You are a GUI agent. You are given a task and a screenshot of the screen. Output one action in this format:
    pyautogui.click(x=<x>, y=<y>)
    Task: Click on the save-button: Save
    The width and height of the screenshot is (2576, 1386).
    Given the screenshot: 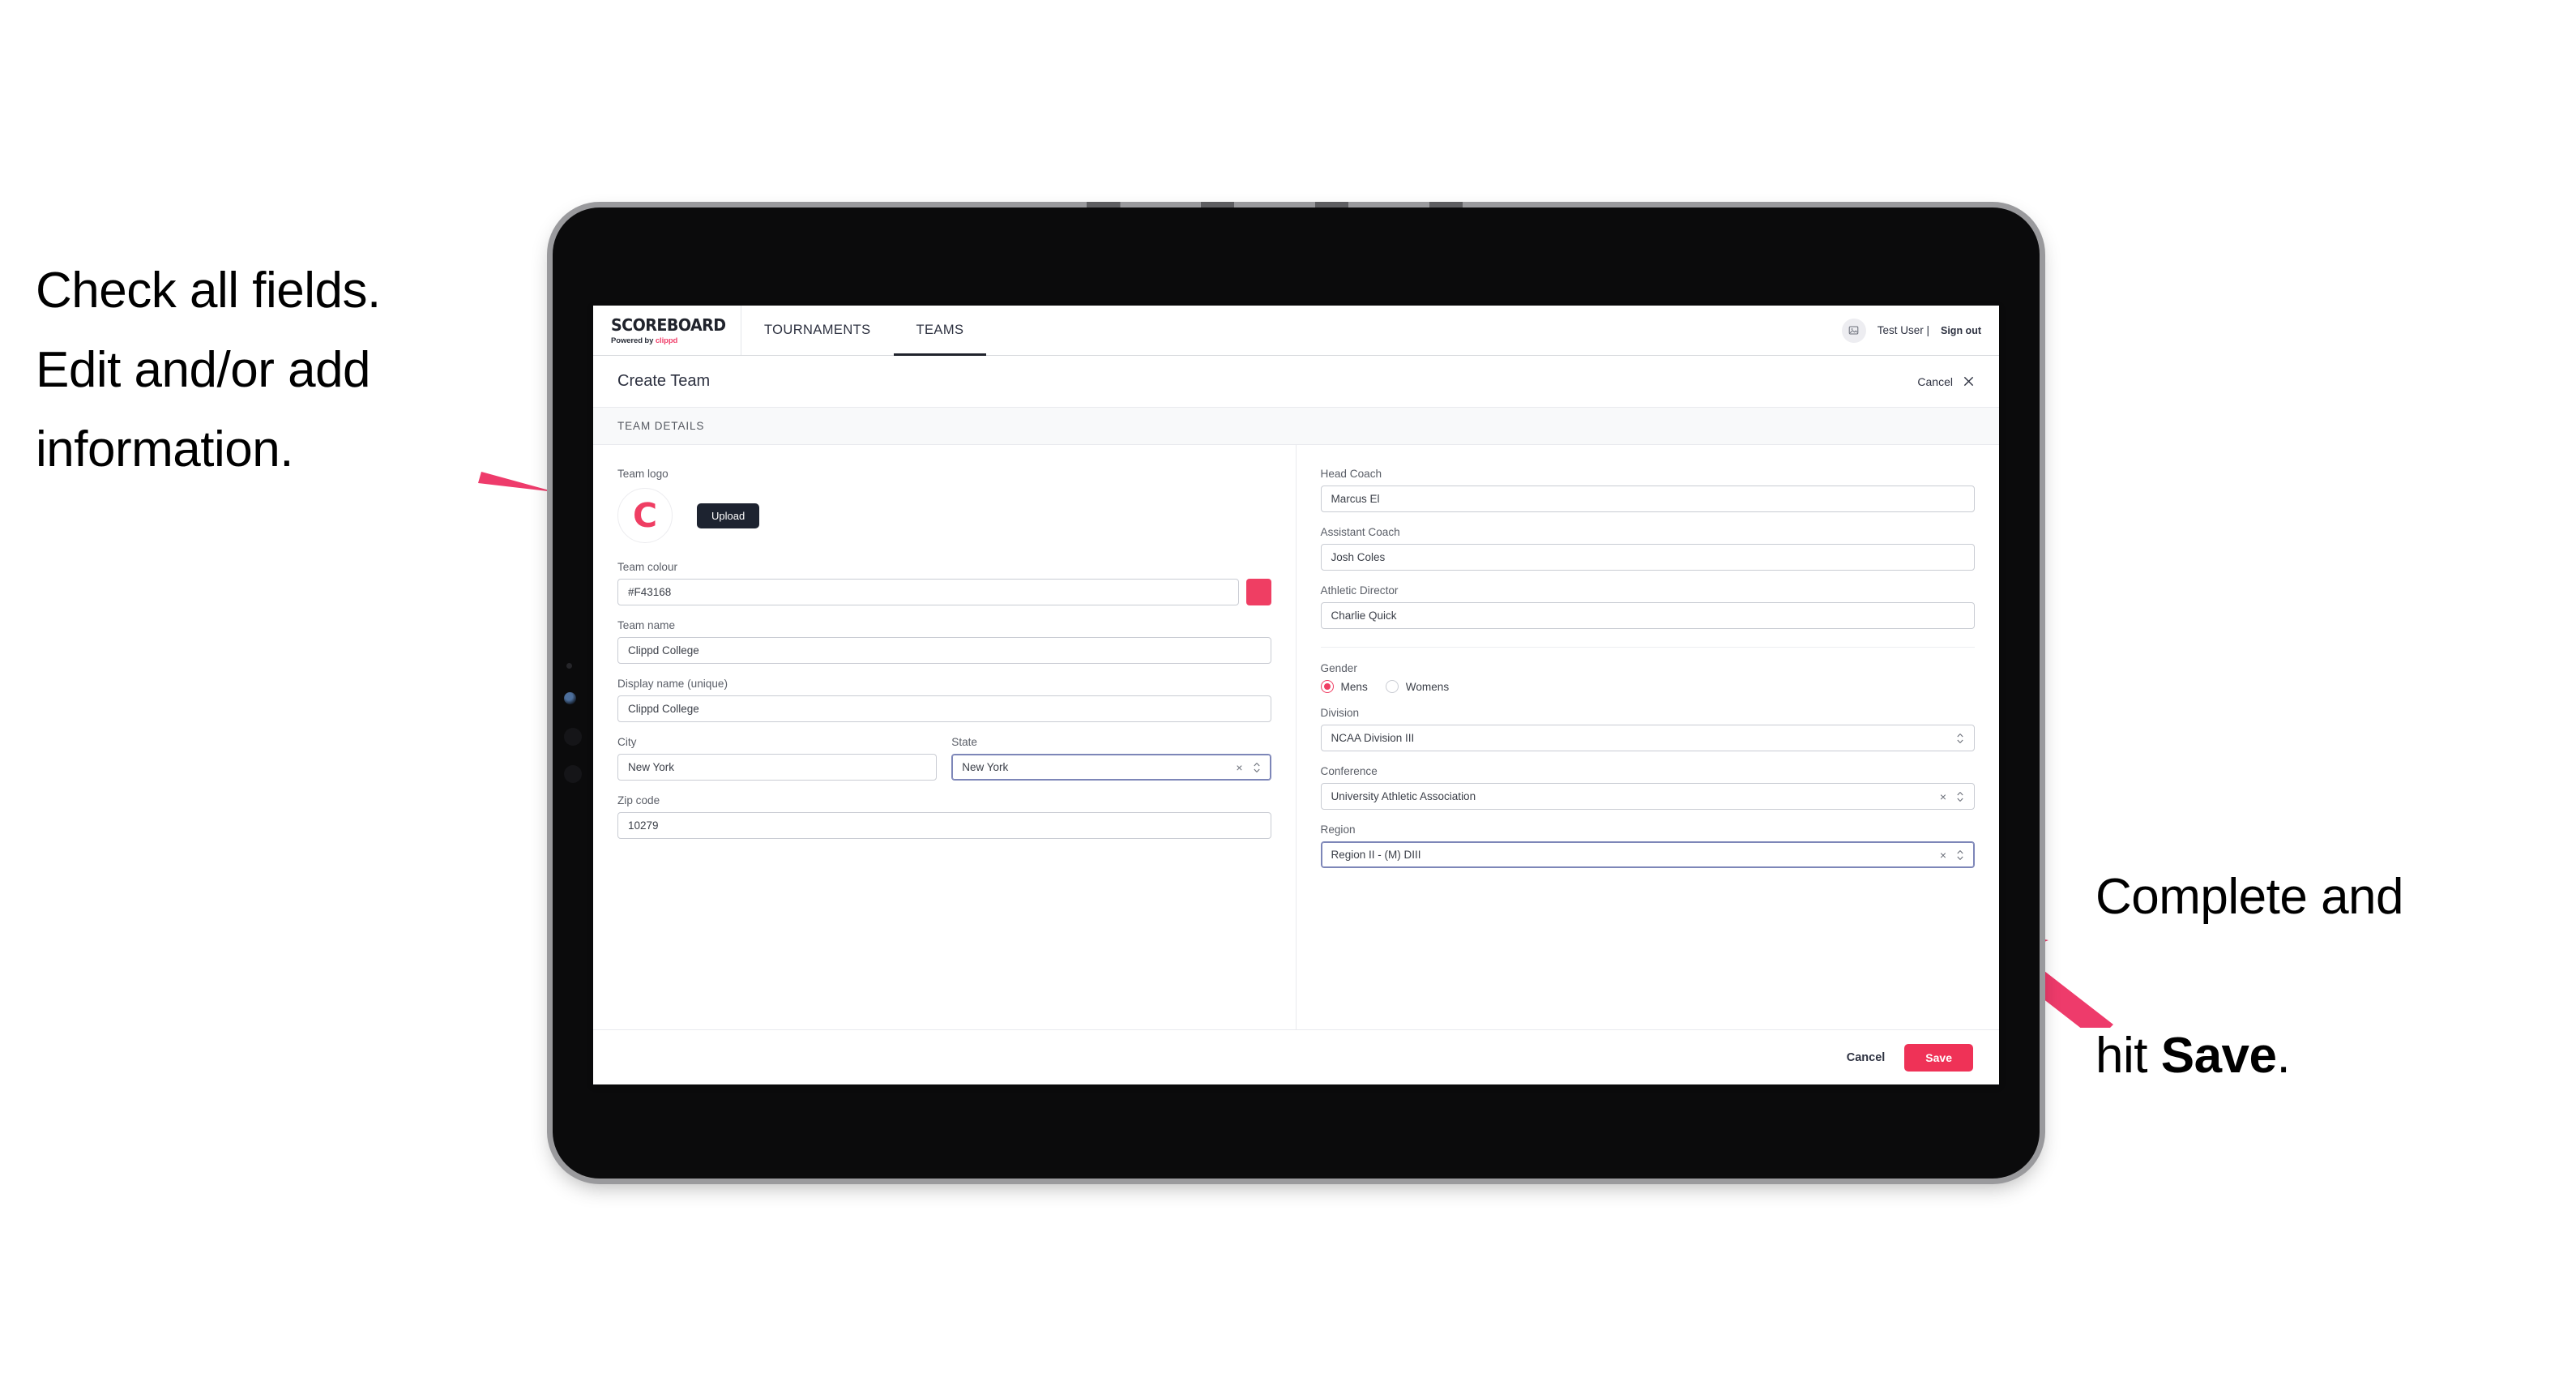 What is the action you would take?
    pyautogui.click(x=1938, y=1057)
    